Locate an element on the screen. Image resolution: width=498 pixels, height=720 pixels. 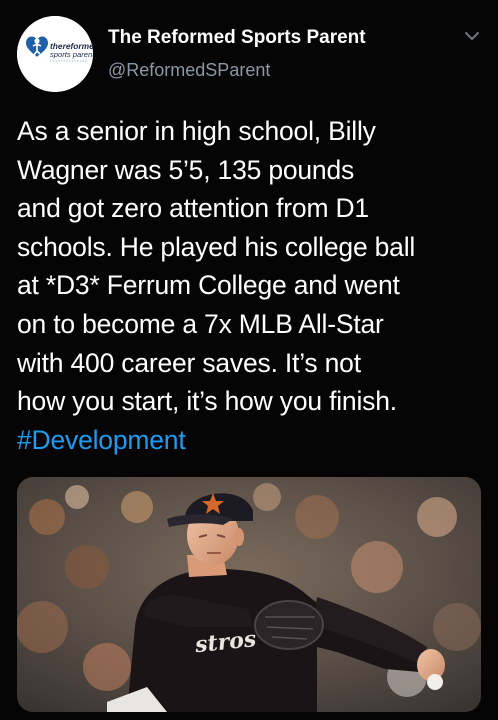
tweet-line: how you start, it’s how you finish. is located at coordinates (207, 401).